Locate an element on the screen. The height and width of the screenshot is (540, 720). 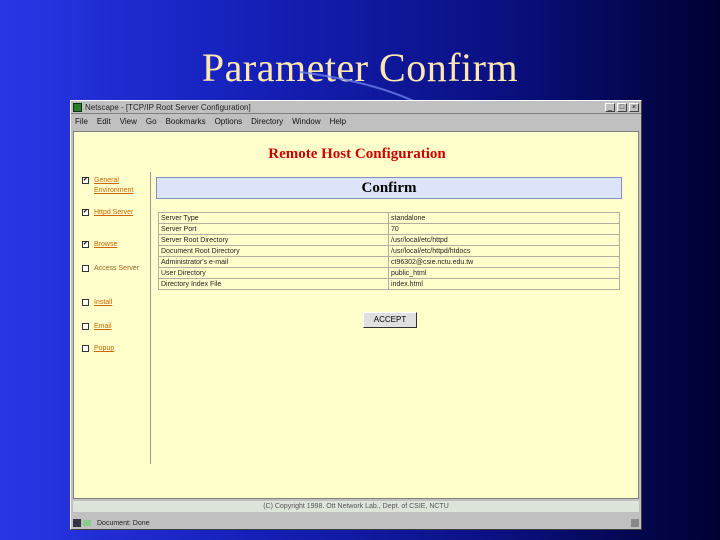
param-value: public_html is located at coordinates (504, 273).